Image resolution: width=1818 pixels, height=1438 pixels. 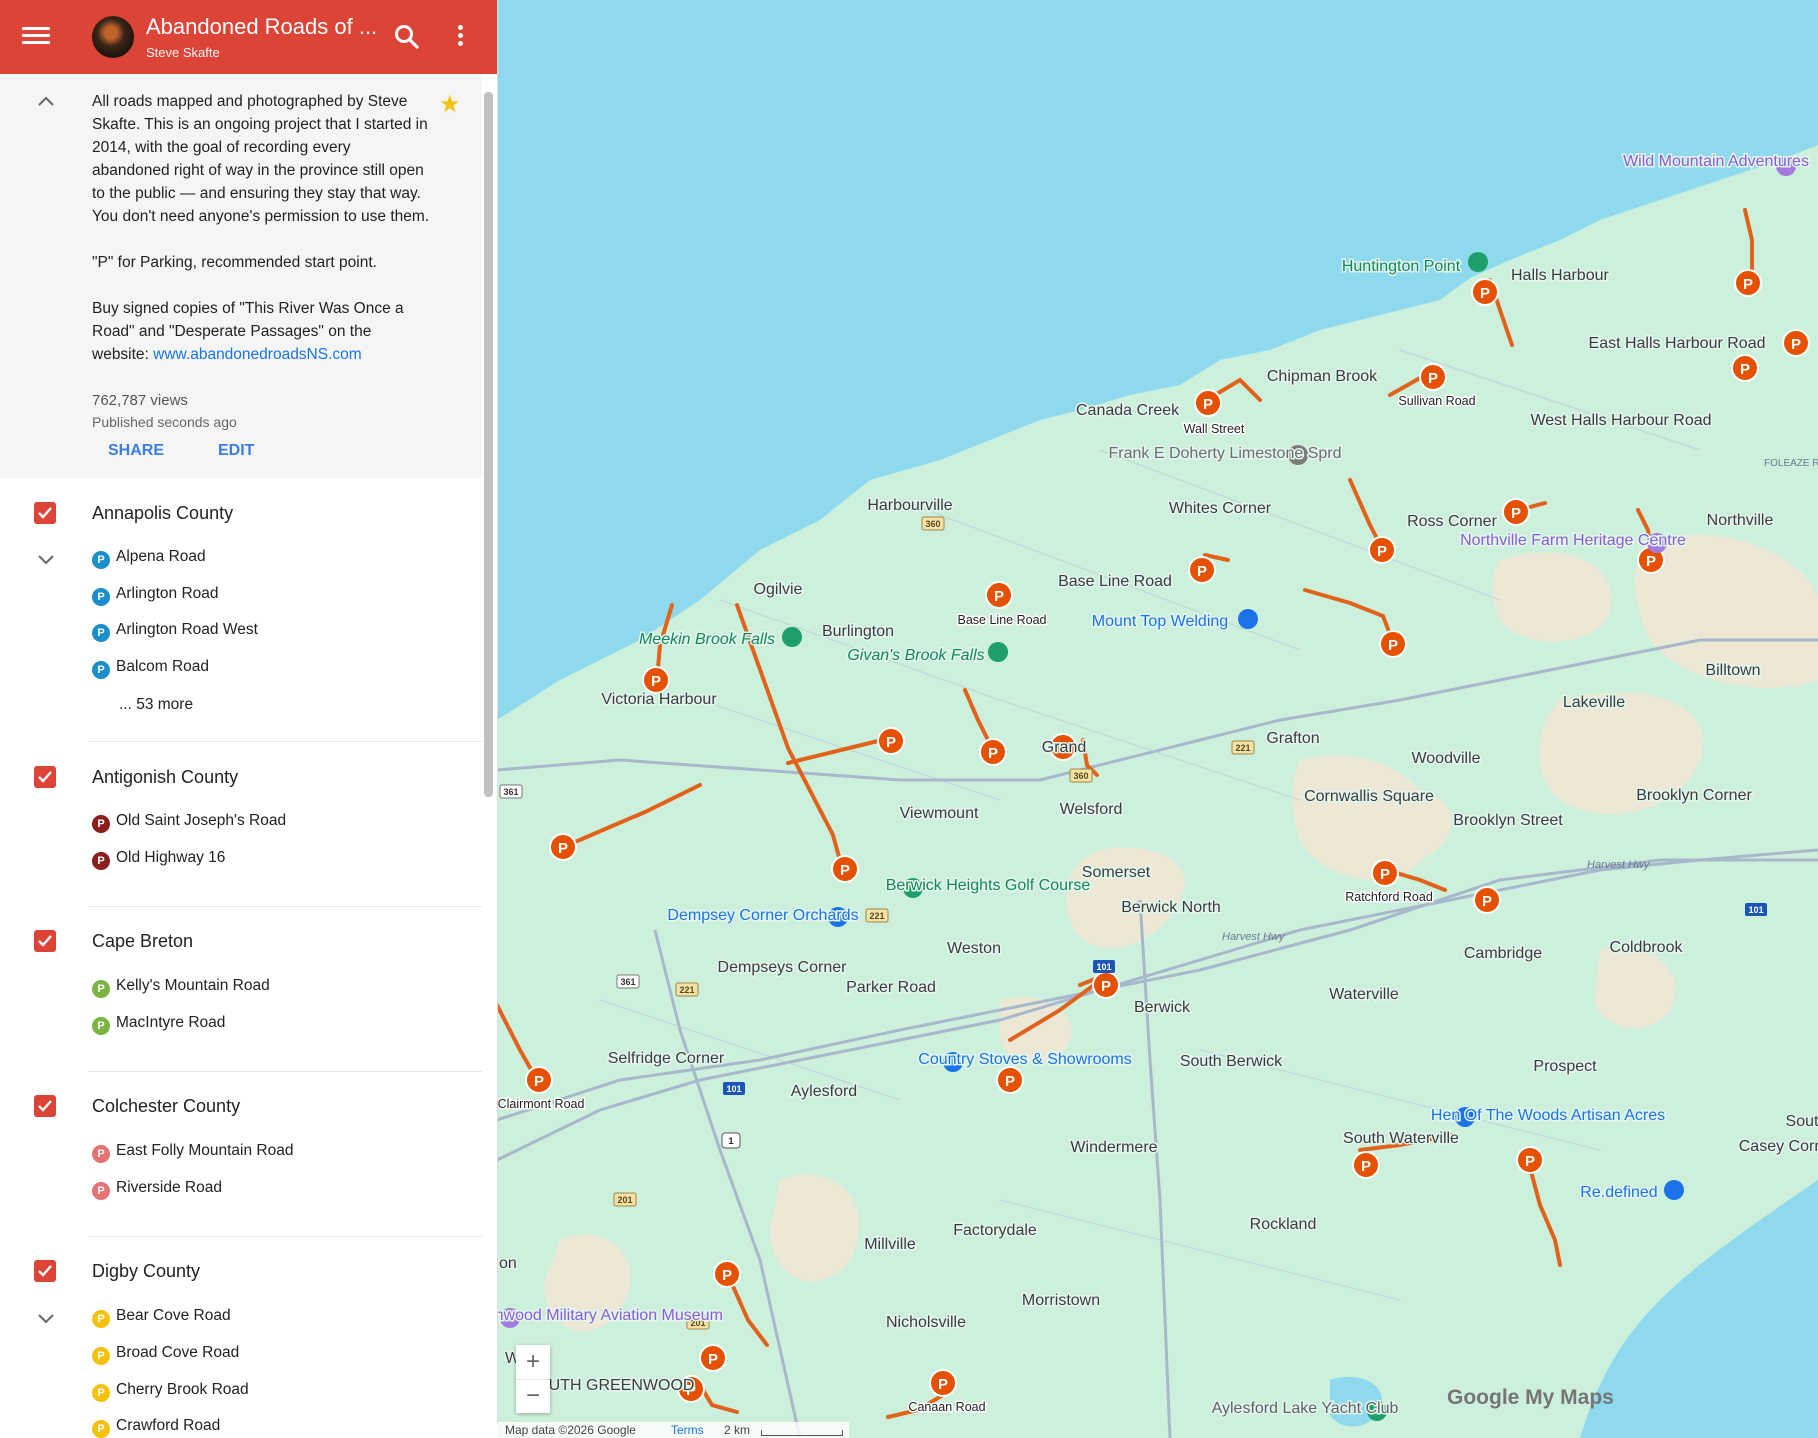 What do you see at coordinates (162, 513) in the screenshot?
I see `layer-title: Annapolis County` at bounding box center [162, 513].